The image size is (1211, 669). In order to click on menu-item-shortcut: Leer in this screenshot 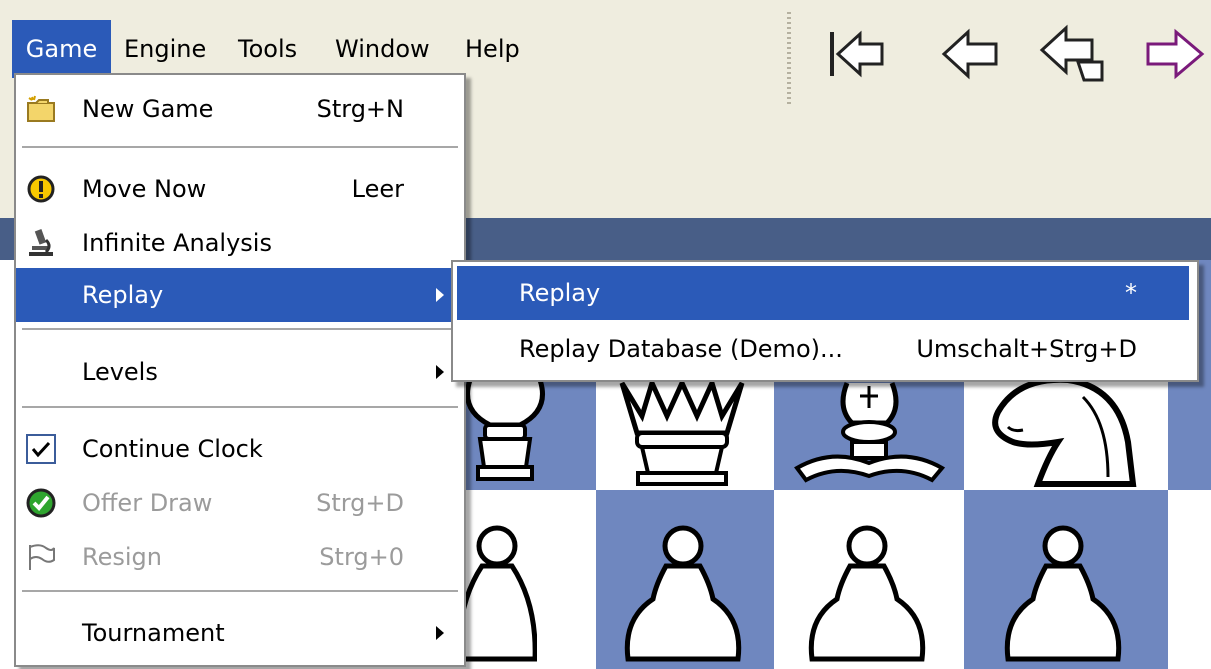, I will do `click(377, 189)`.